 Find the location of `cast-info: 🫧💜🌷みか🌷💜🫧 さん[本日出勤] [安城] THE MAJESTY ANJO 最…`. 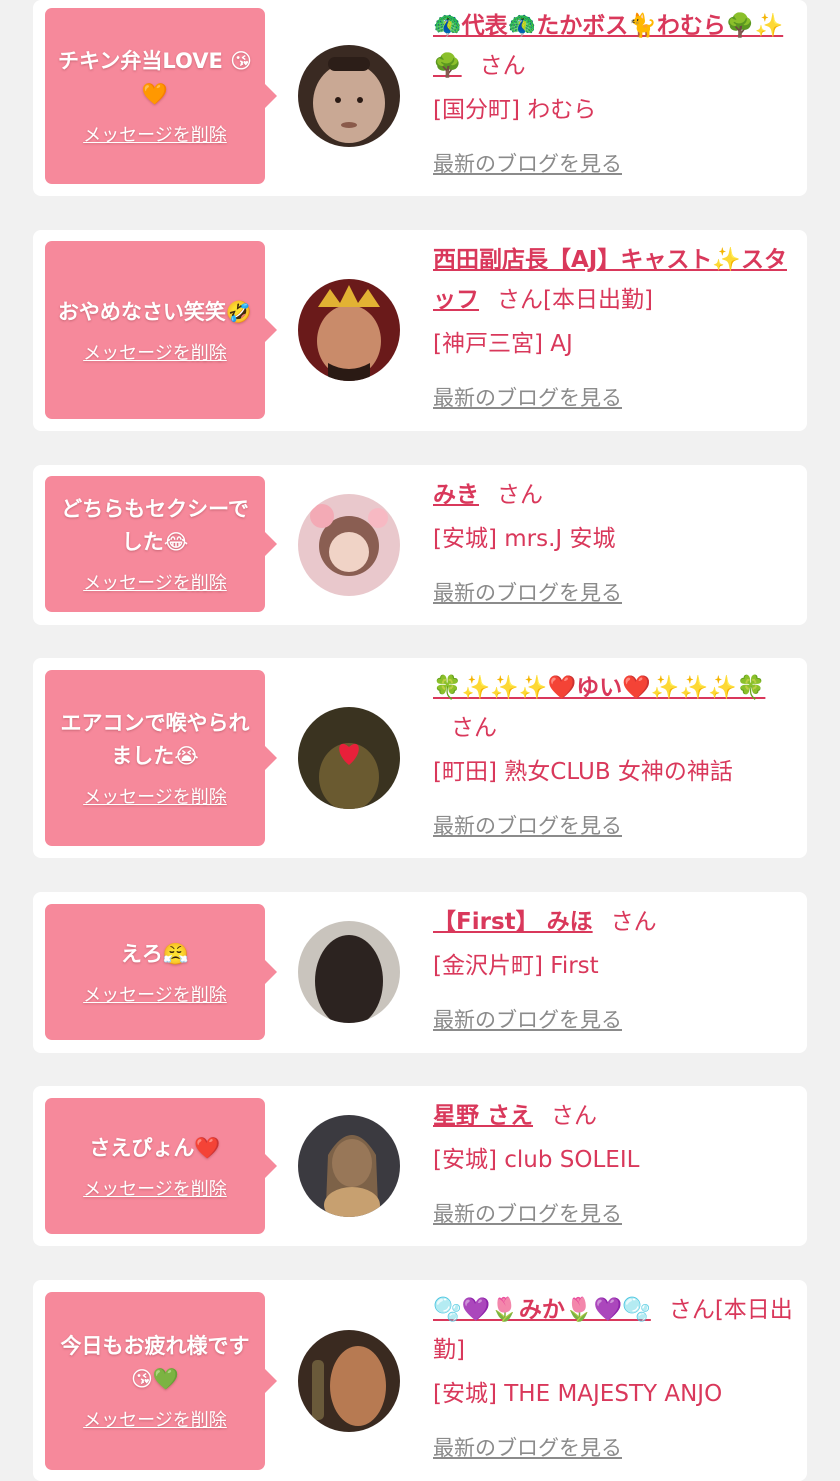

cast-info: 🫧💜🌷みか🌷💜🫧 さん[本日出勤] [安城] THE MAJESTY ANJO 最… is located at coordinates (613, 1379).